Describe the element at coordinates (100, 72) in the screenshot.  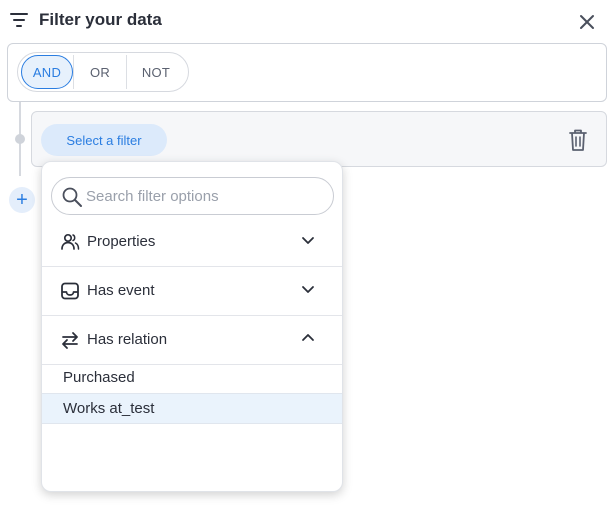
I see `logic-or-button: OR` at that location.